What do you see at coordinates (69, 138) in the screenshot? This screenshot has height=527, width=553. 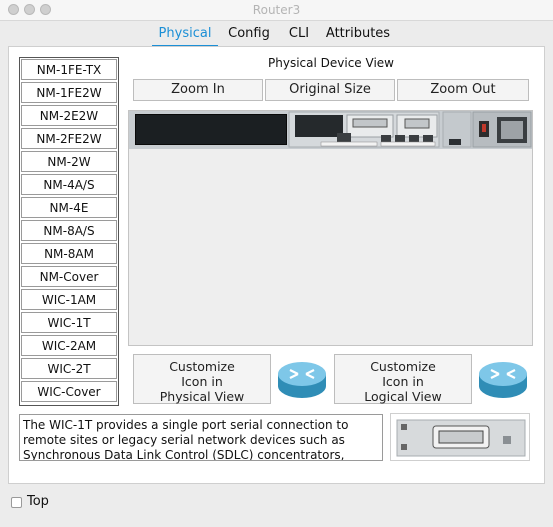 I see `module-item: NM-2FE2W` at bounding box center [69, 138].